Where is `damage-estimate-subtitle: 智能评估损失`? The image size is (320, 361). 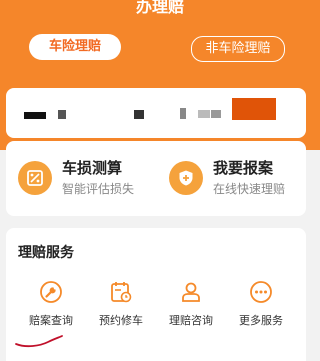 damage-estimate-subtitle: 智能评估损失 is located at coordinates (98, 189).